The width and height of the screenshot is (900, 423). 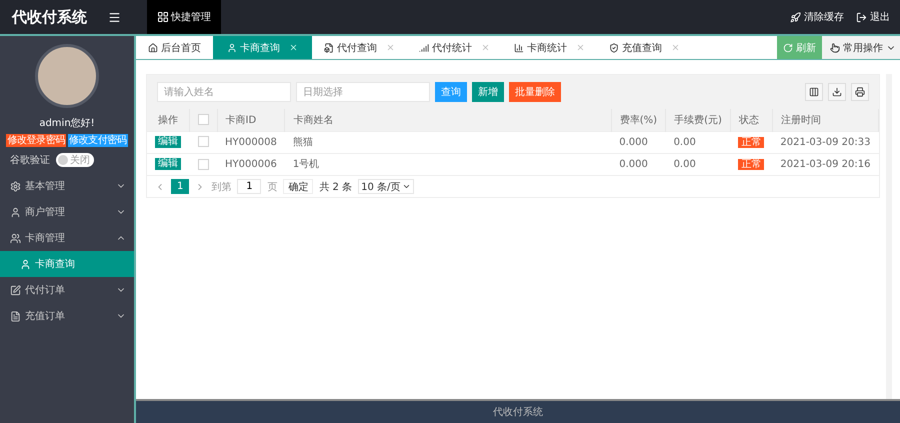 What do you see at coordinates (163, 17) in the screenshot?
I see `grid-icon` at bounding box center [163, 17].